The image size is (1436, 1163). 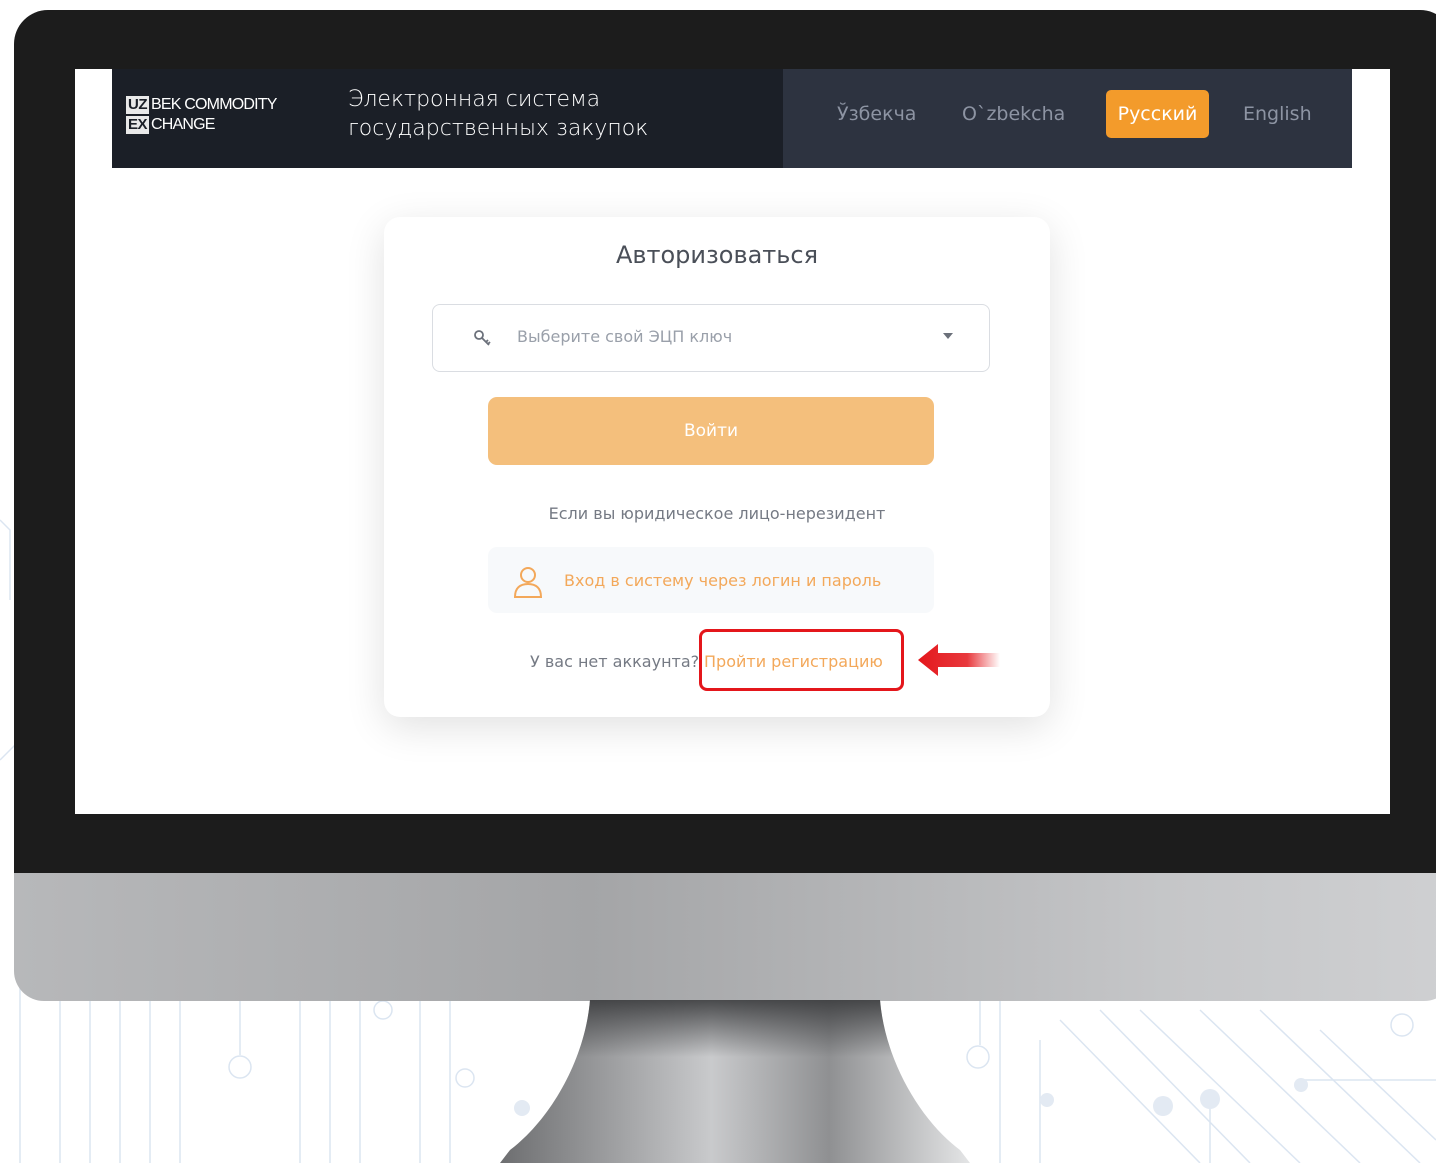 What do you see at coordinates (959, 660) in the screenshot?
I see `red-arrow-icon` at bounding box center [959, 660].